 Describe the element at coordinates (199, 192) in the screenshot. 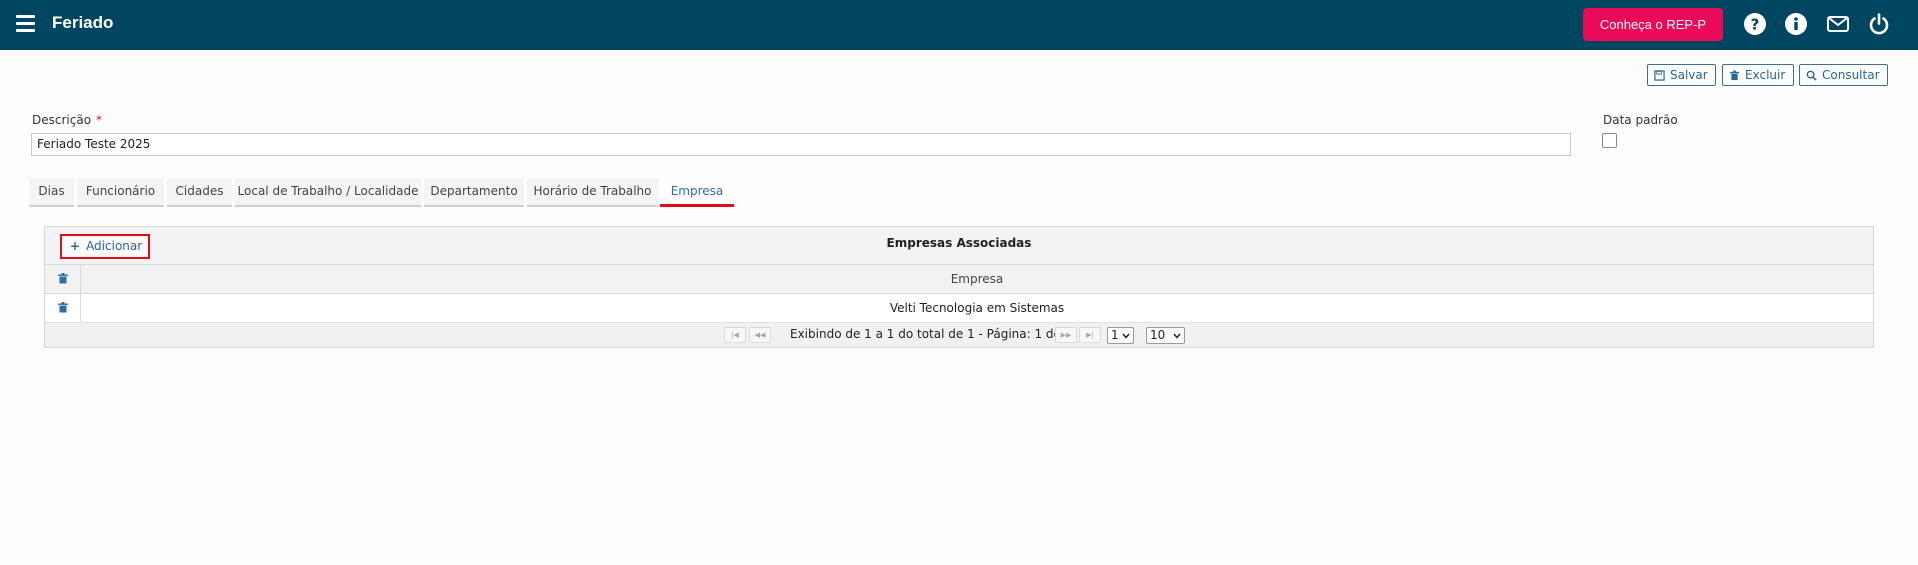

I see `tab-cidades: Cidades` at that location.